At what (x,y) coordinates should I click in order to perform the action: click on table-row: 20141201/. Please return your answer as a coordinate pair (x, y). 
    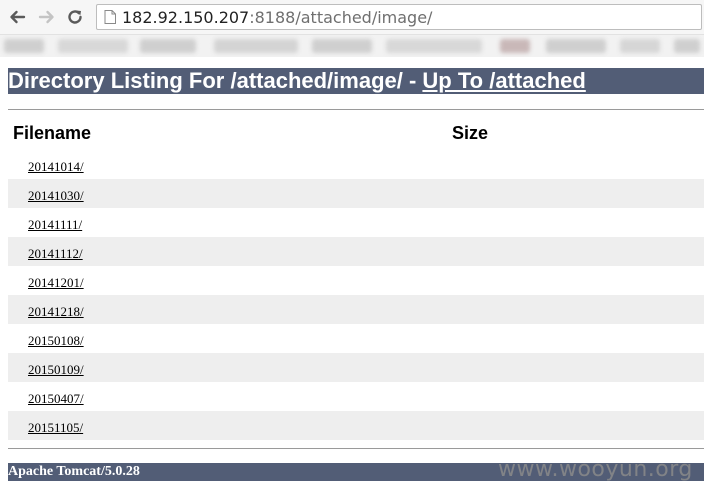
    Looking at the image, I should click on (356, 280).